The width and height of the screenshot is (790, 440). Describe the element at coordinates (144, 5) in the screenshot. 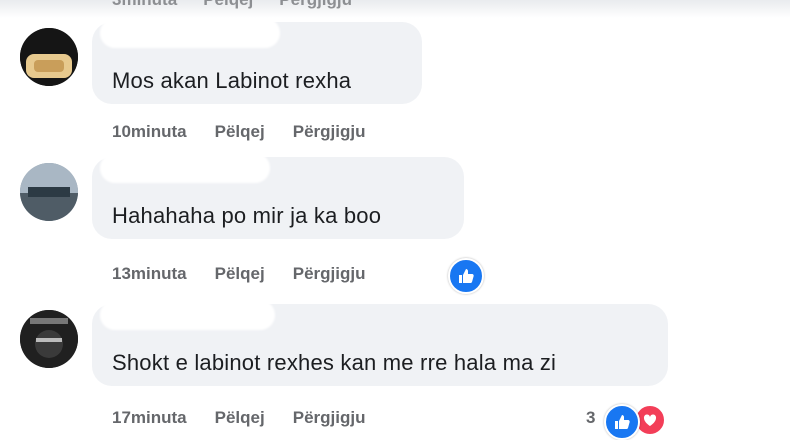

I see `previous-time: 3minuta` at that location.